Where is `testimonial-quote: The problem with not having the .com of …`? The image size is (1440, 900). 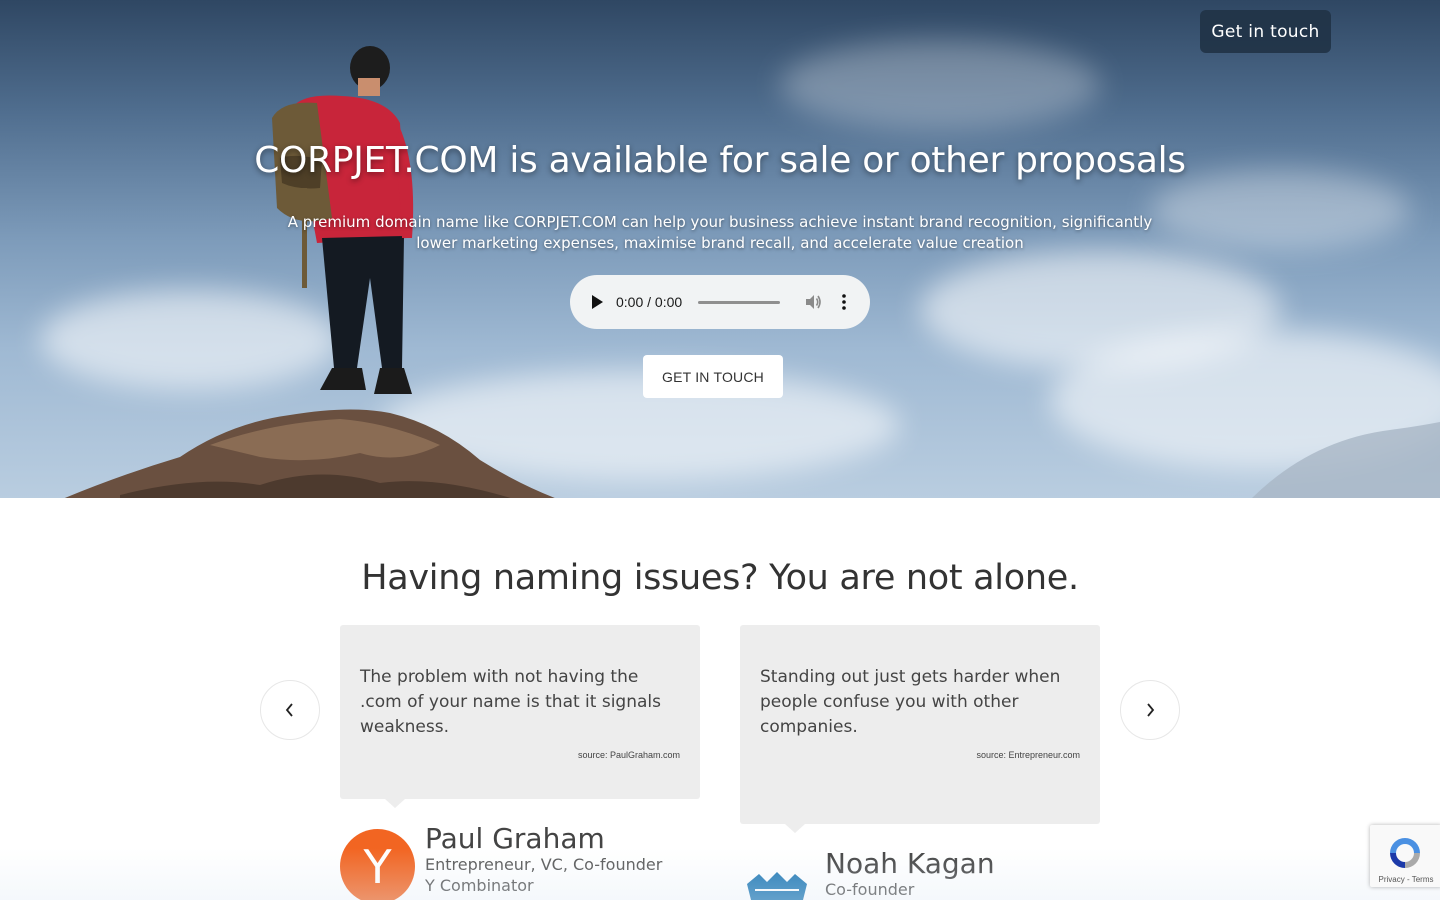 testimonial-quote: The problem with not having the .com of … is located at coordinates (510, 702).